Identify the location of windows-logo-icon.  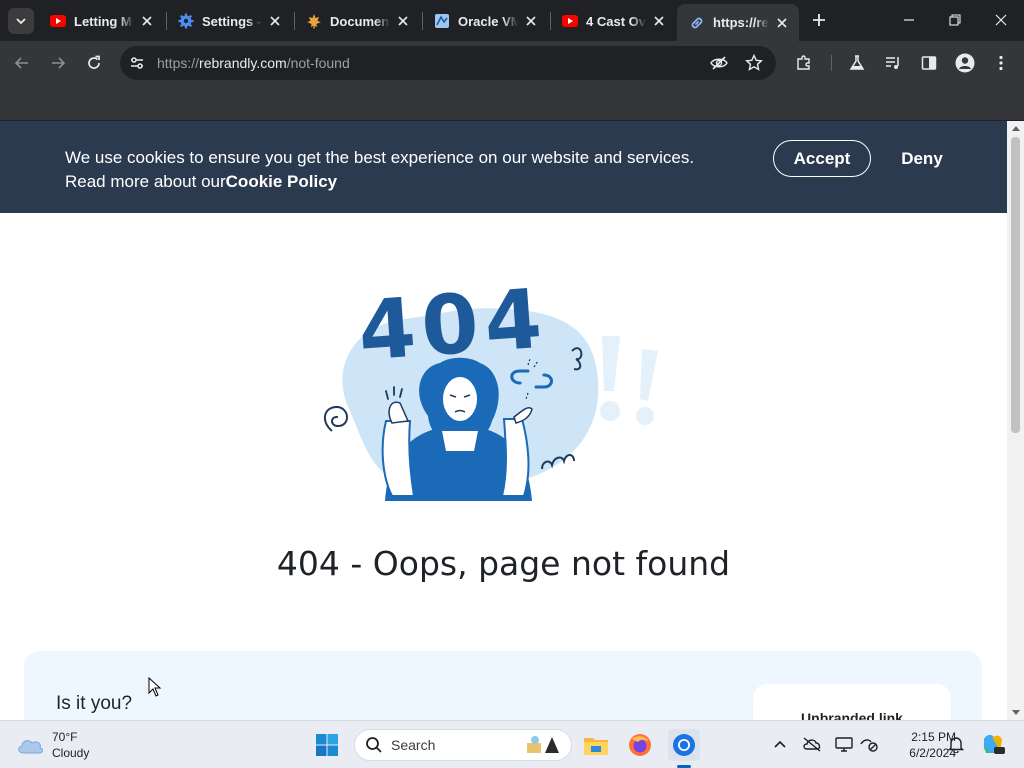
(327, 745).